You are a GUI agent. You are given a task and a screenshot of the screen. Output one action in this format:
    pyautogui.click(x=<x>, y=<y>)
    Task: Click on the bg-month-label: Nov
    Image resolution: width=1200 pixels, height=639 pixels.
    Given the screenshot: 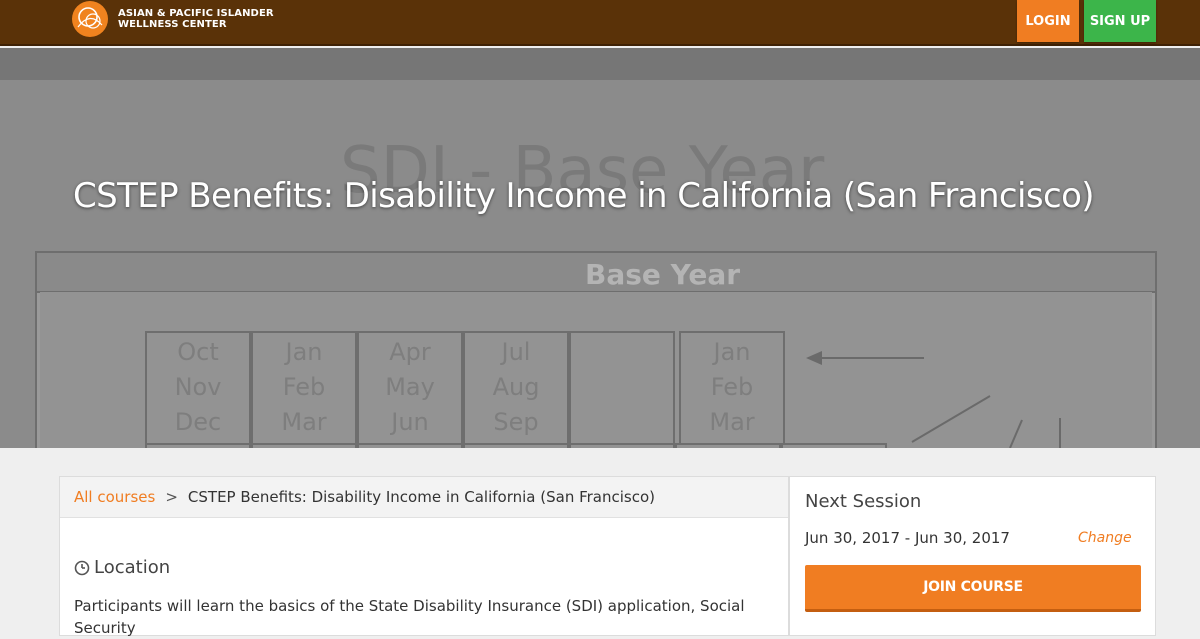 What is the action you would take?
    pyautogui.click(x=198, y=387)
    